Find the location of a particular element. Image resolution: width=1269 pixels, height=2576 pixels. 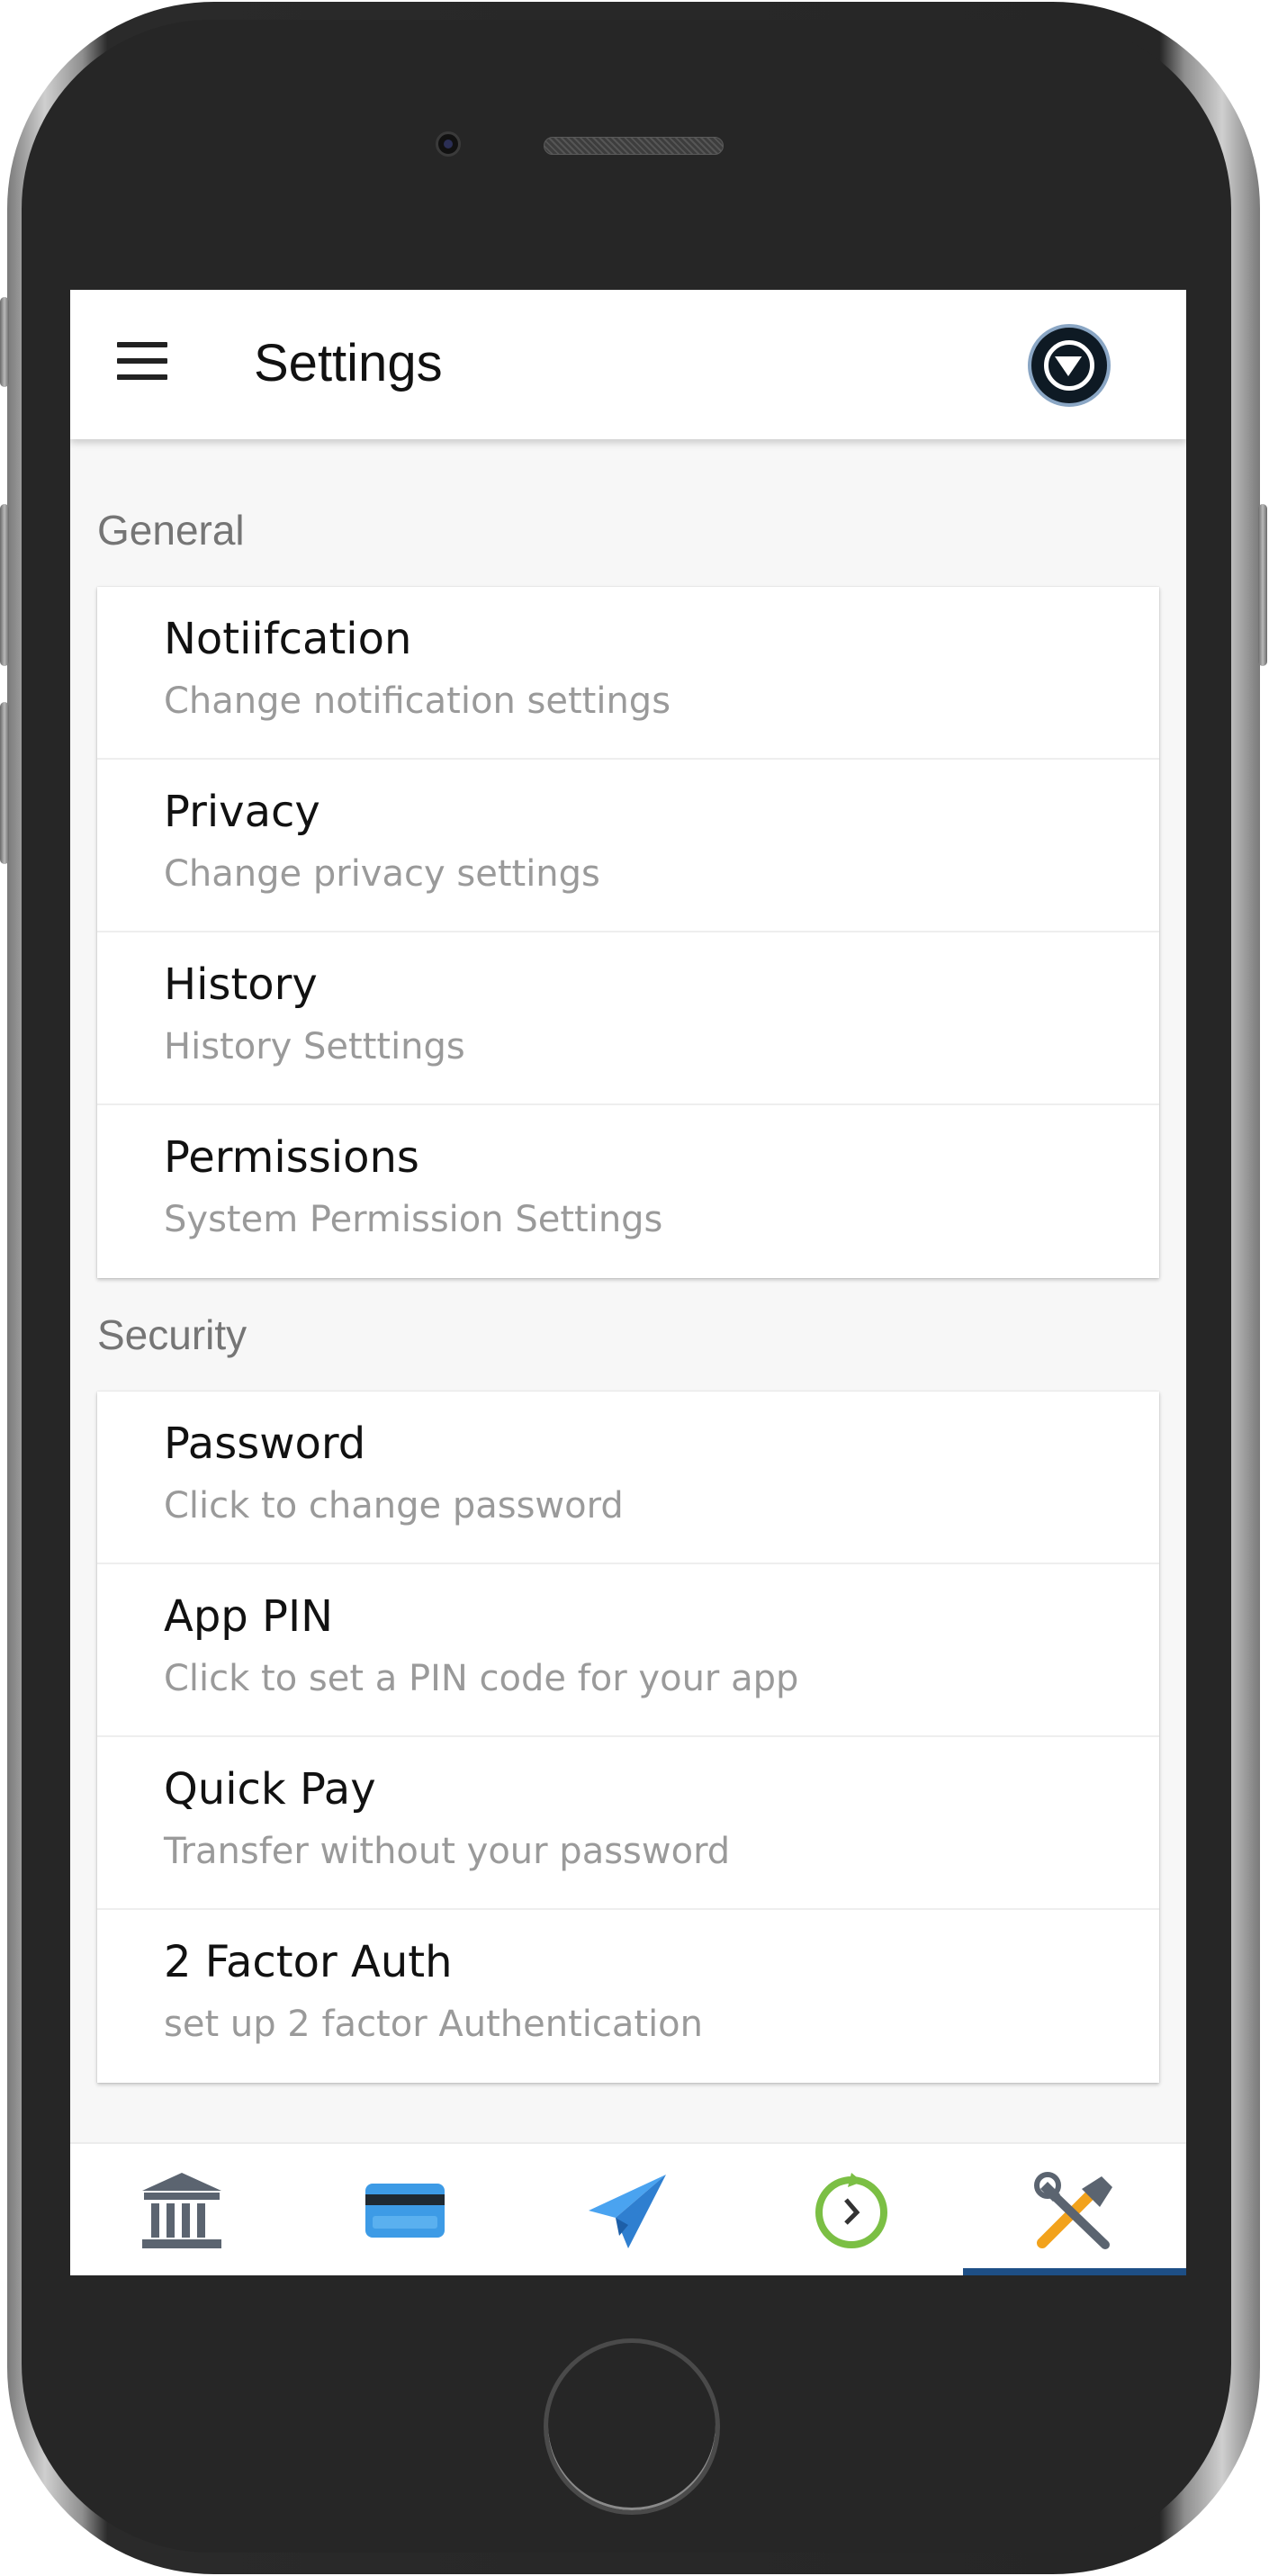

settings-item-history: History History Setttings is located at coordinates (628, 1018).